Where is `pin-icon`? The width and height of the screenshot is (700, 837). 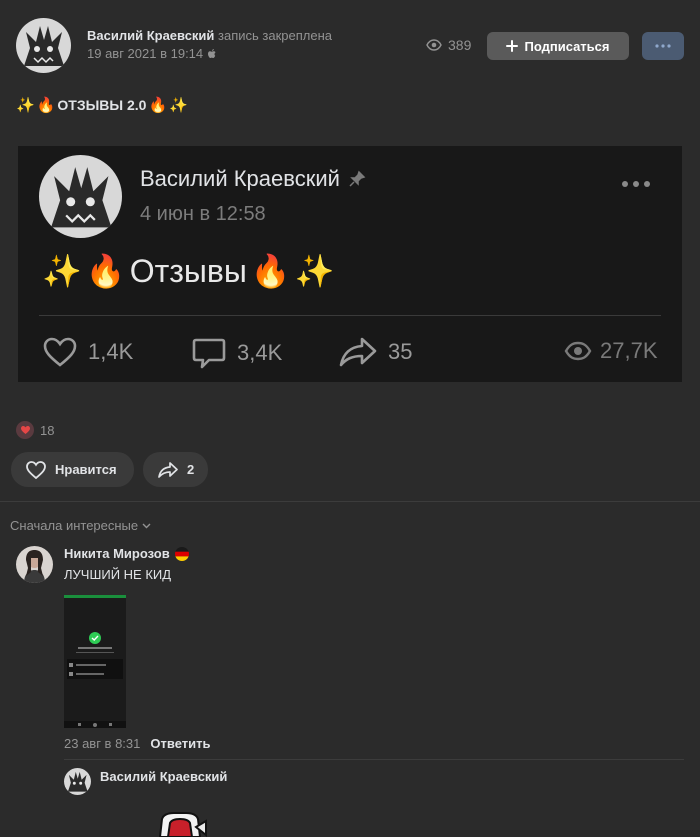 pin-icon is located at coordinates (357, 178).